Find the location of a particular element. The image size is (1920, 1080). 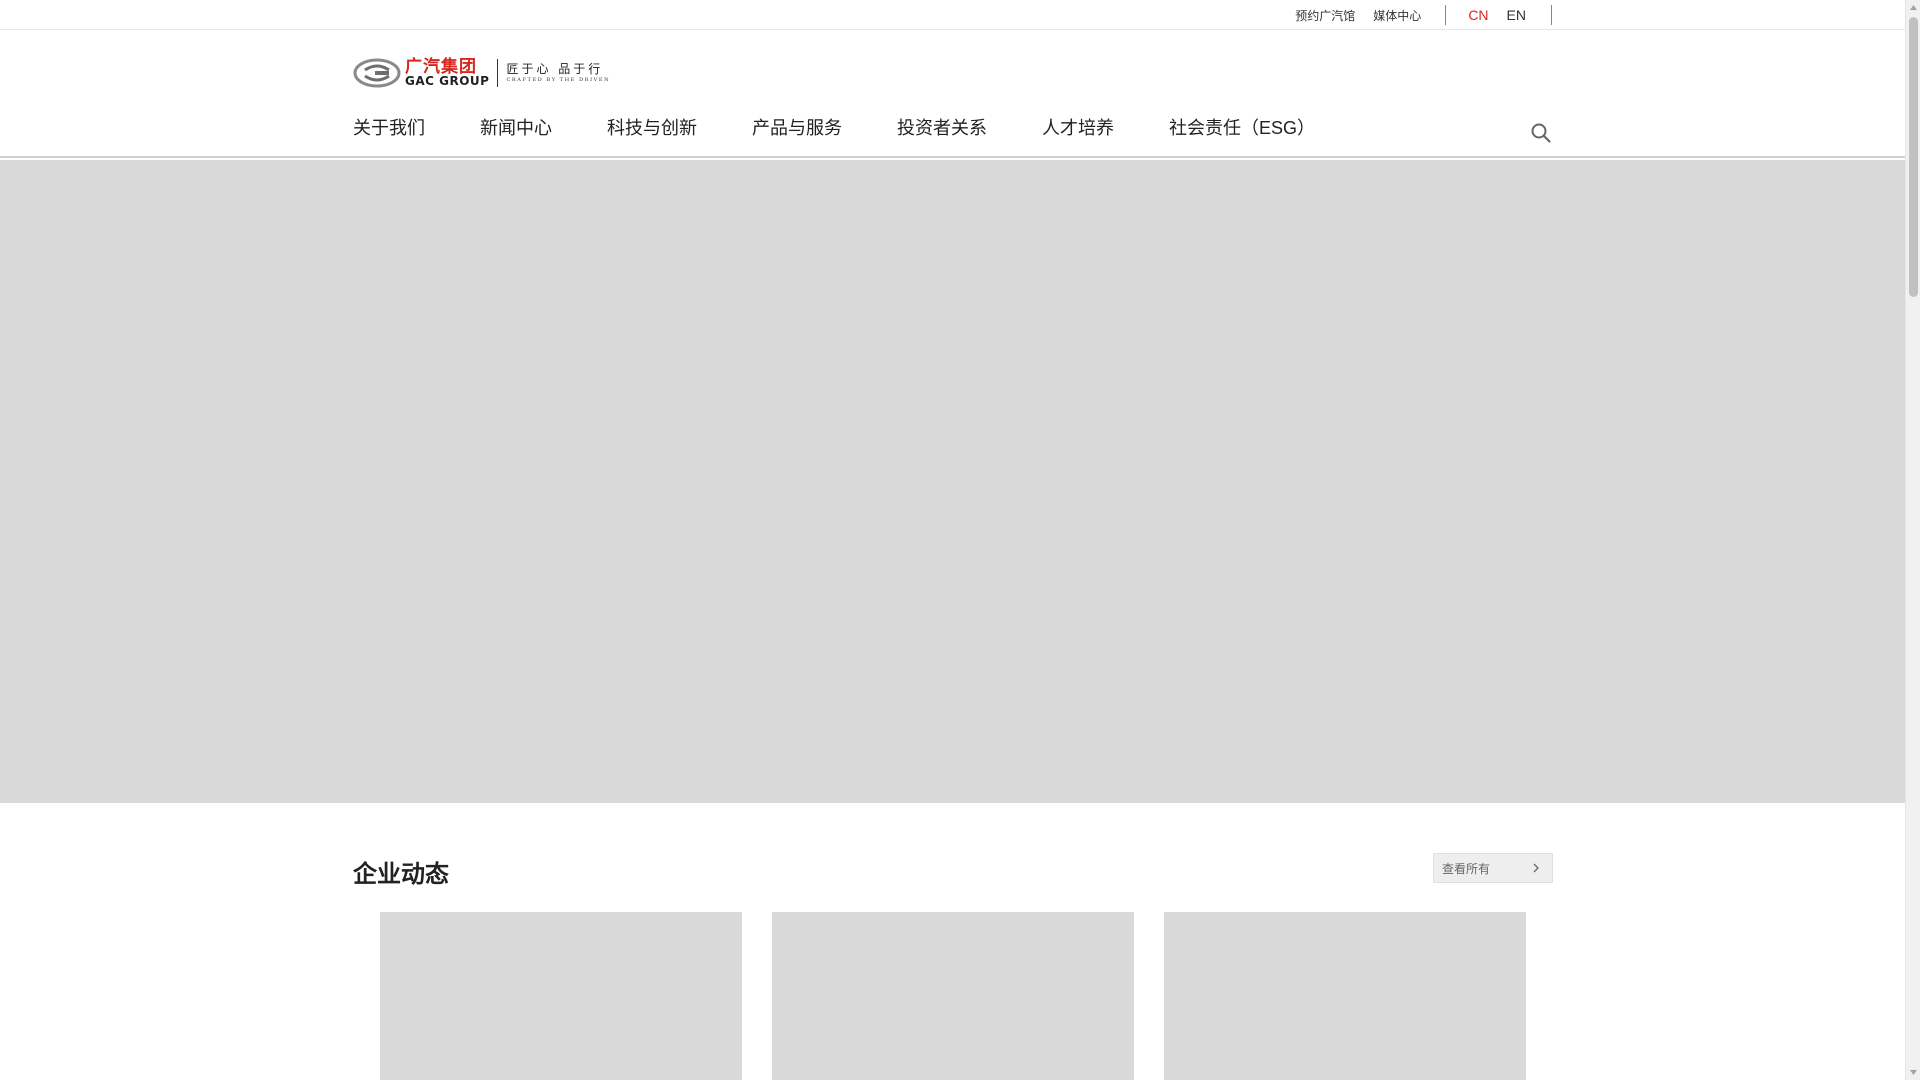

top-utility-bar: 预约广汽馆 媒体中心 CN EN is located at coordinates (952, 15).